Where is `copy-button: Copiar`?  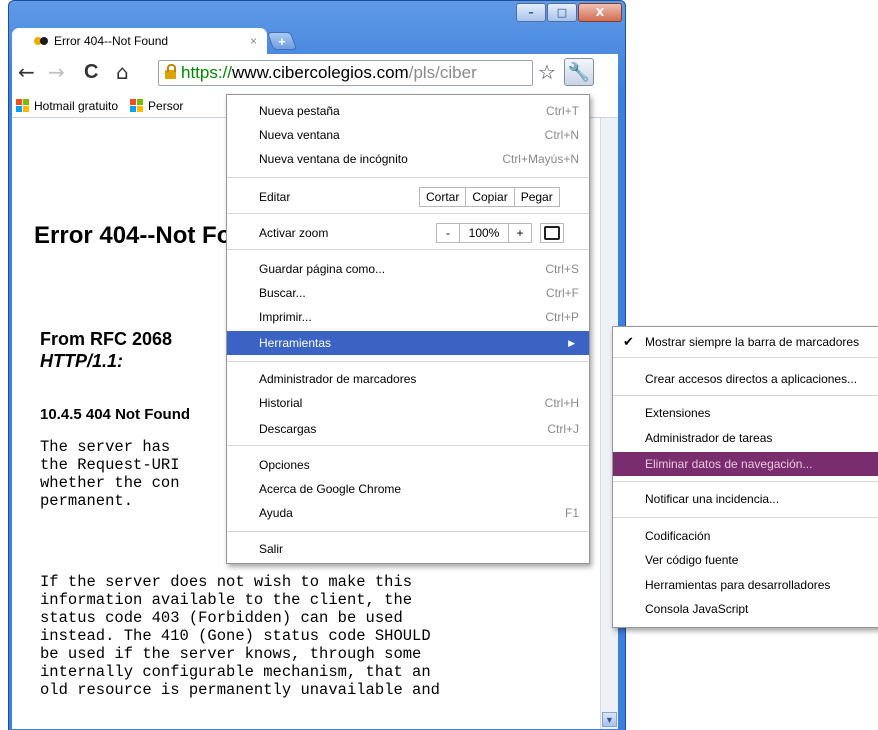 copy-button: Copiar is located at coordinates (490, 197).